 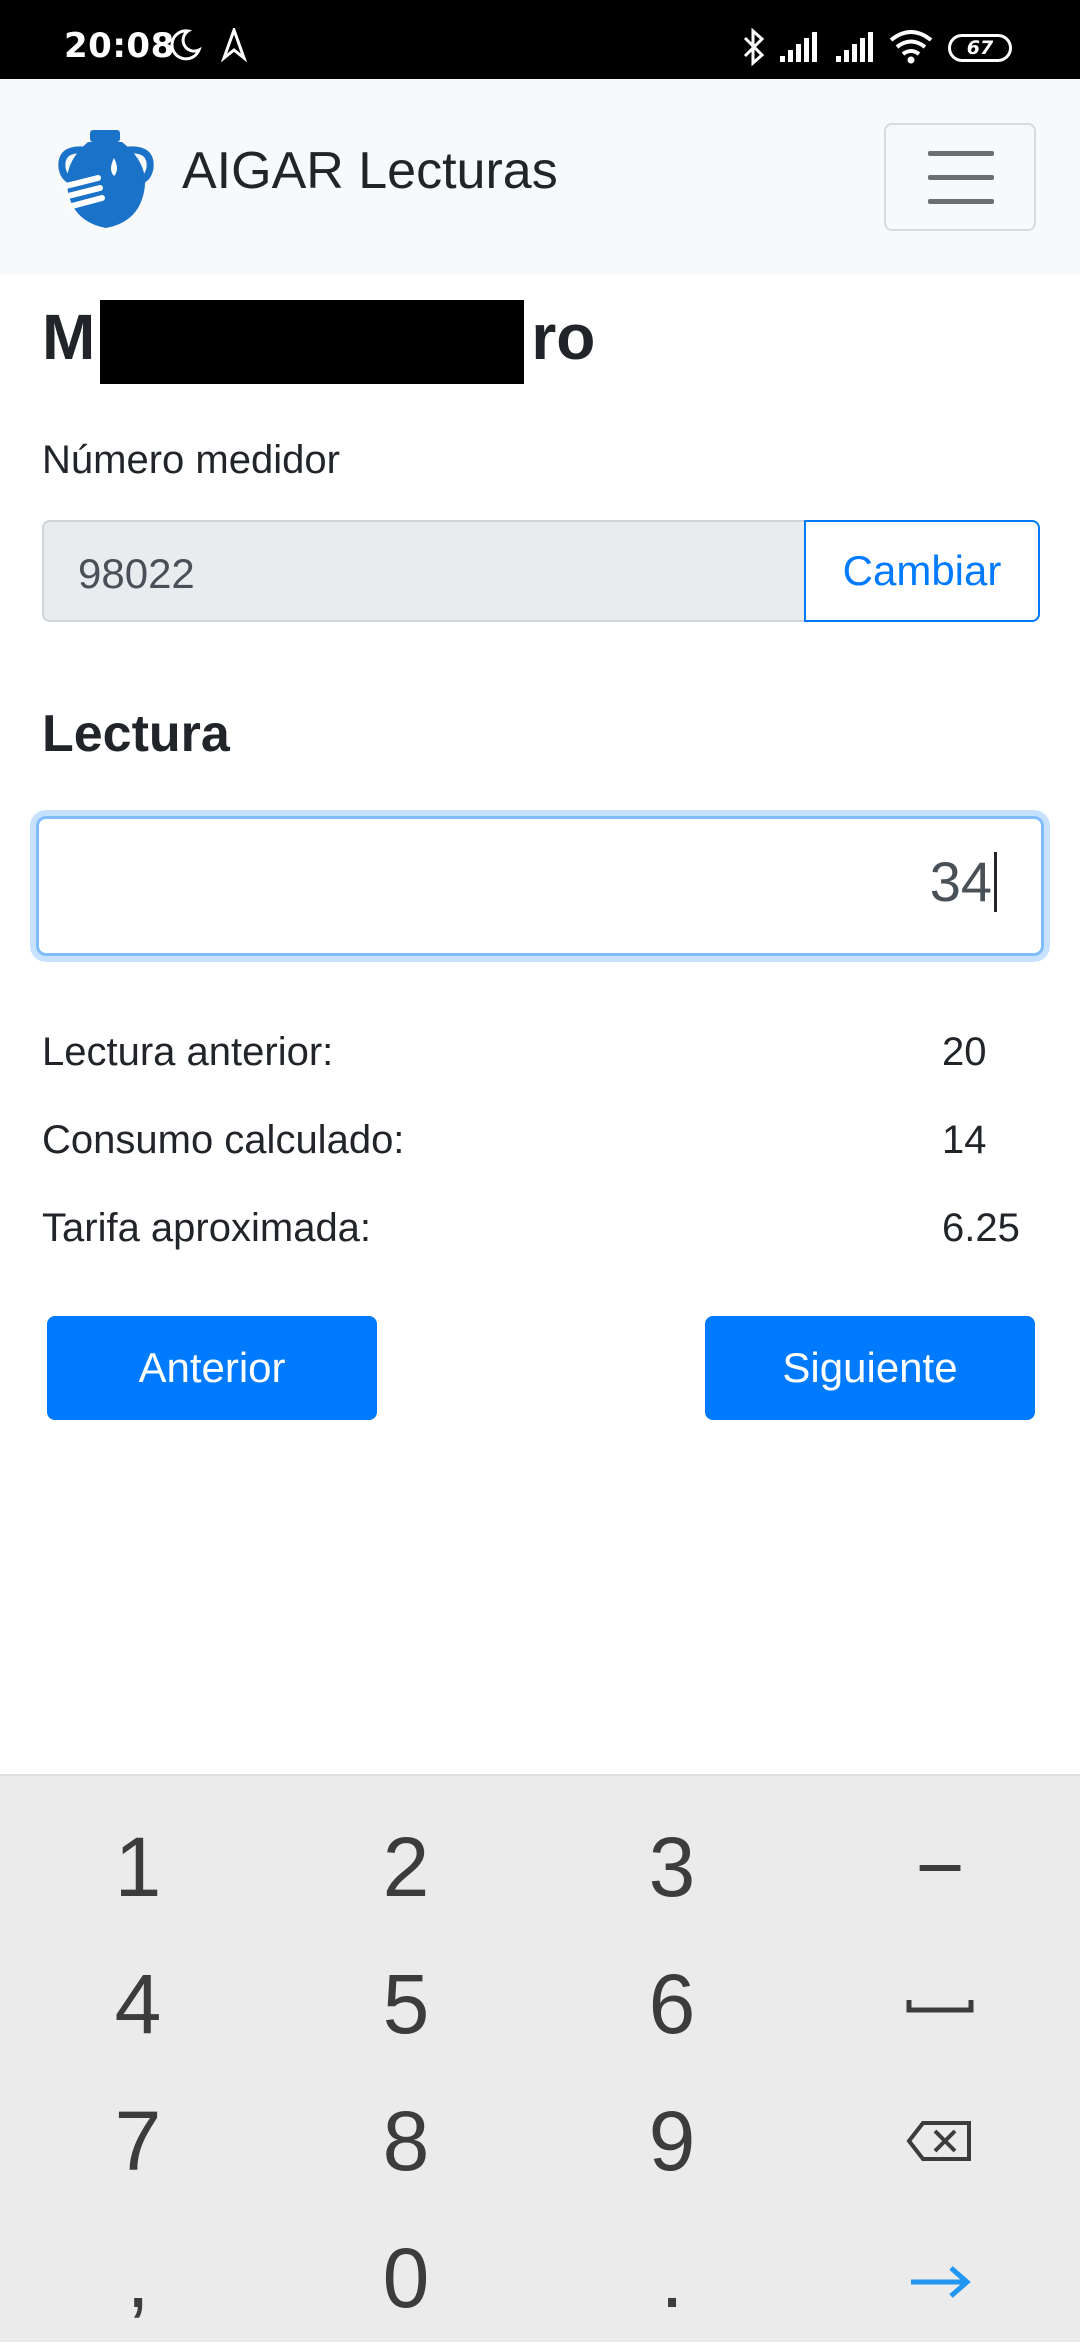 What do you see at coordinates (960, 881) in the screenshot?
I see `reading-value: 34` at bounding box center [960, 881].